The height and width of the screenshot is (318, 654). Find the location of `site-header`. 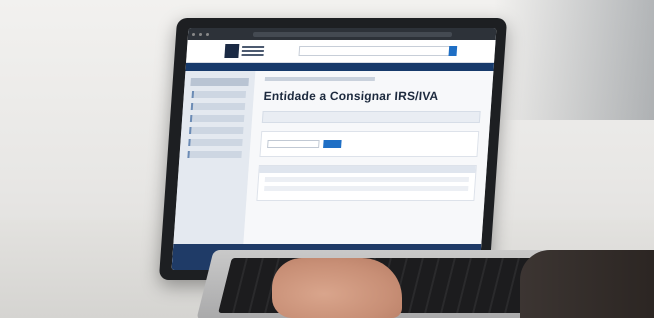

site-header is located at coordinates (341, 51).